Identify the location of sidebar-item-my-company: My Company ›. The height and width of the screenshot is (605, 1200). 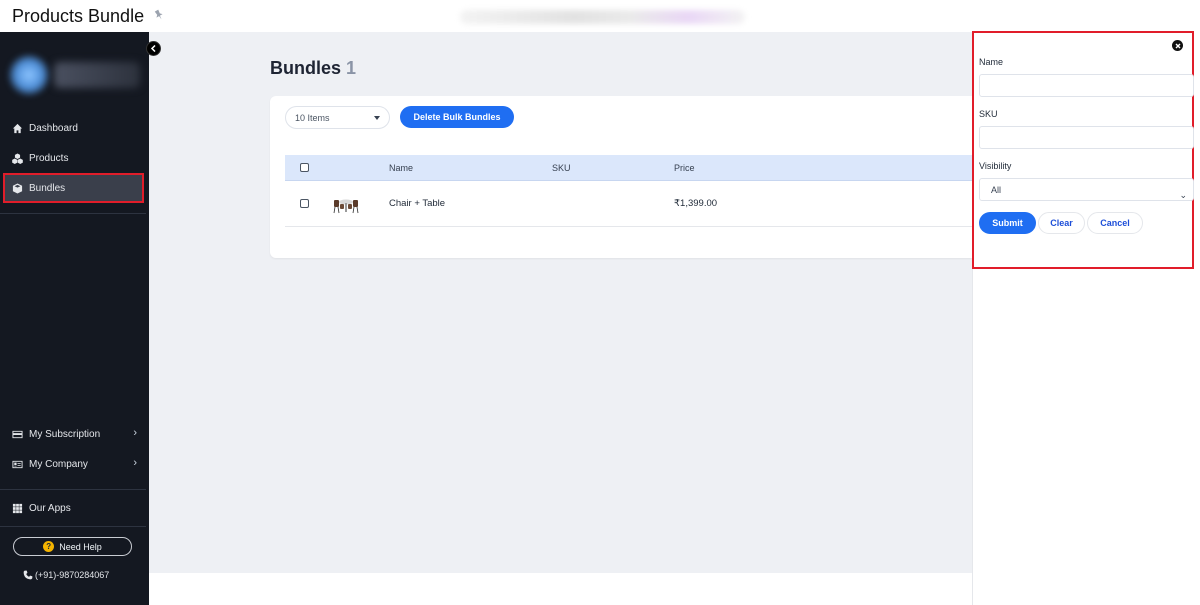
(74, 464).